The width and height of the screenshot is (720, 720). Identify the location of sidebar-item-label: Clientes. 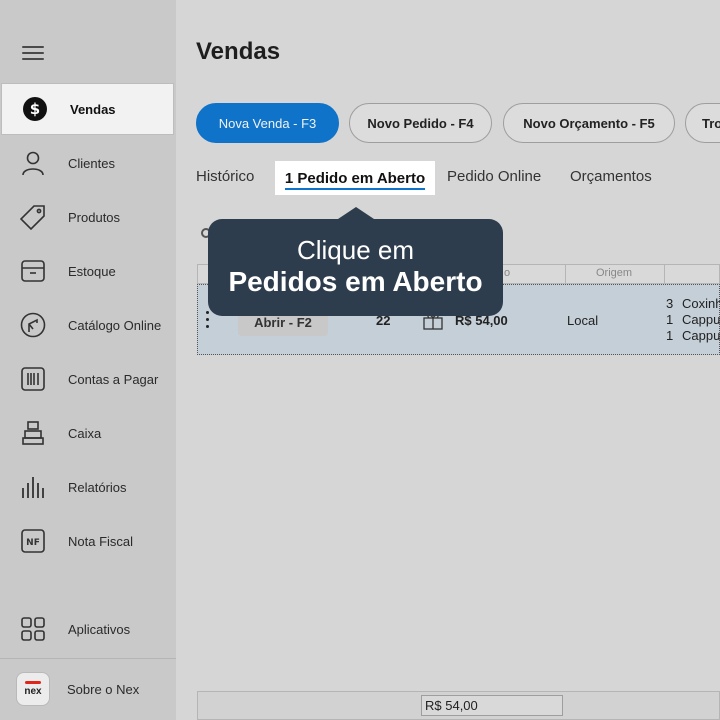
(91, 163).